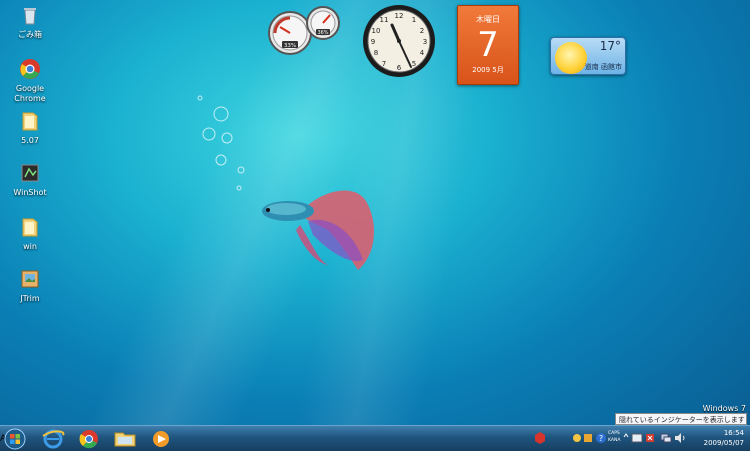 This screenshot has height=451, width=750. I want to click on desktop-icon-label: ごみ箱, so click(30, 34).